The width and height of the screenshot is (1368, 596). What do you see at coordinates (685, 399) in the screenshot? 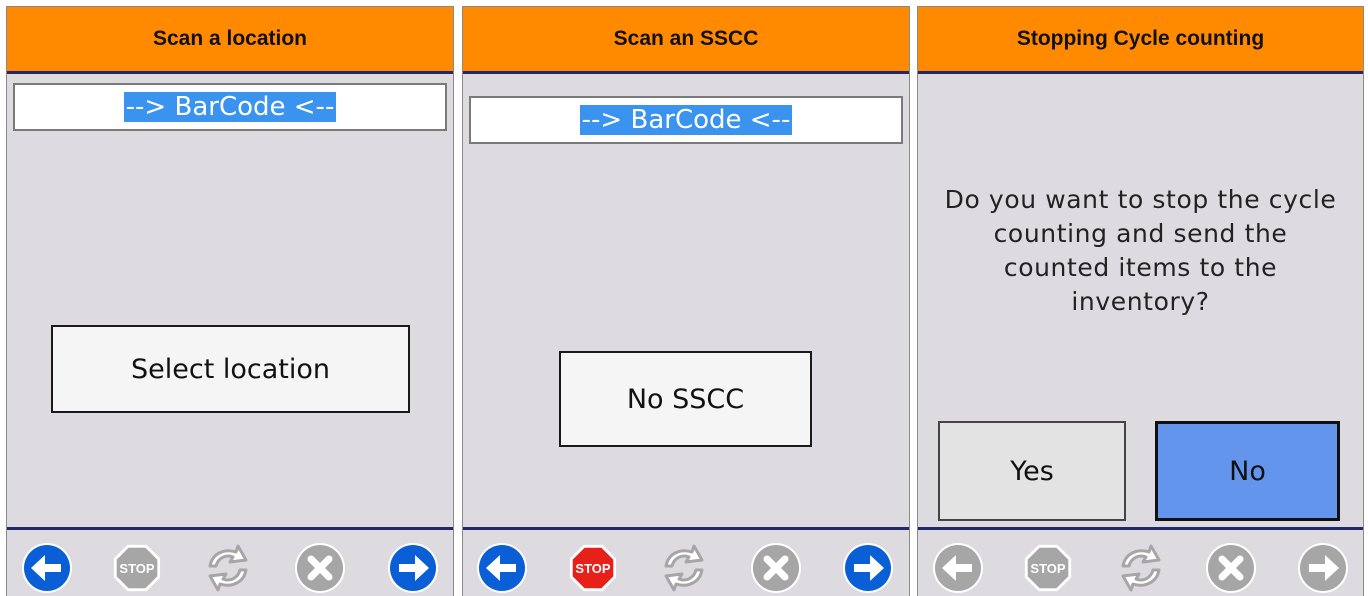
I see `no-sscc-button: No SSCC` at bounding box center [685, 399].